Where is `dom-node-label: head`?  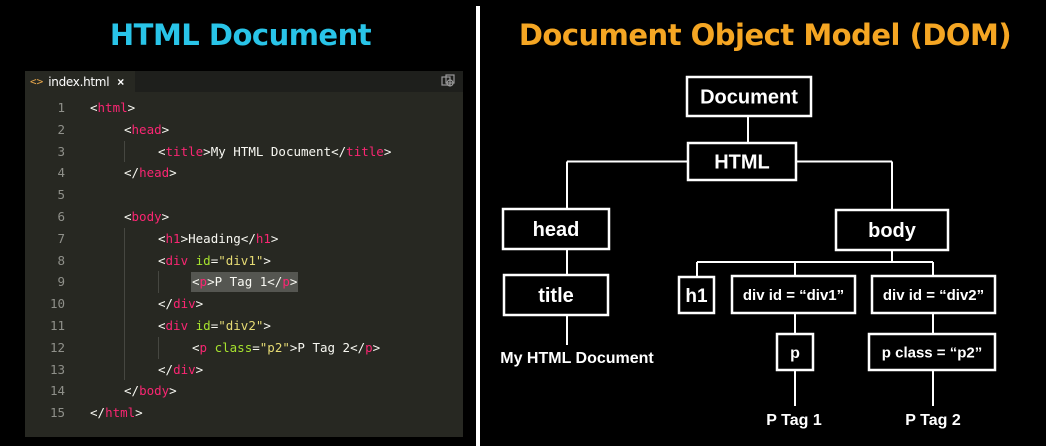 dom-node-label: head is located at coordinates (556, 230).